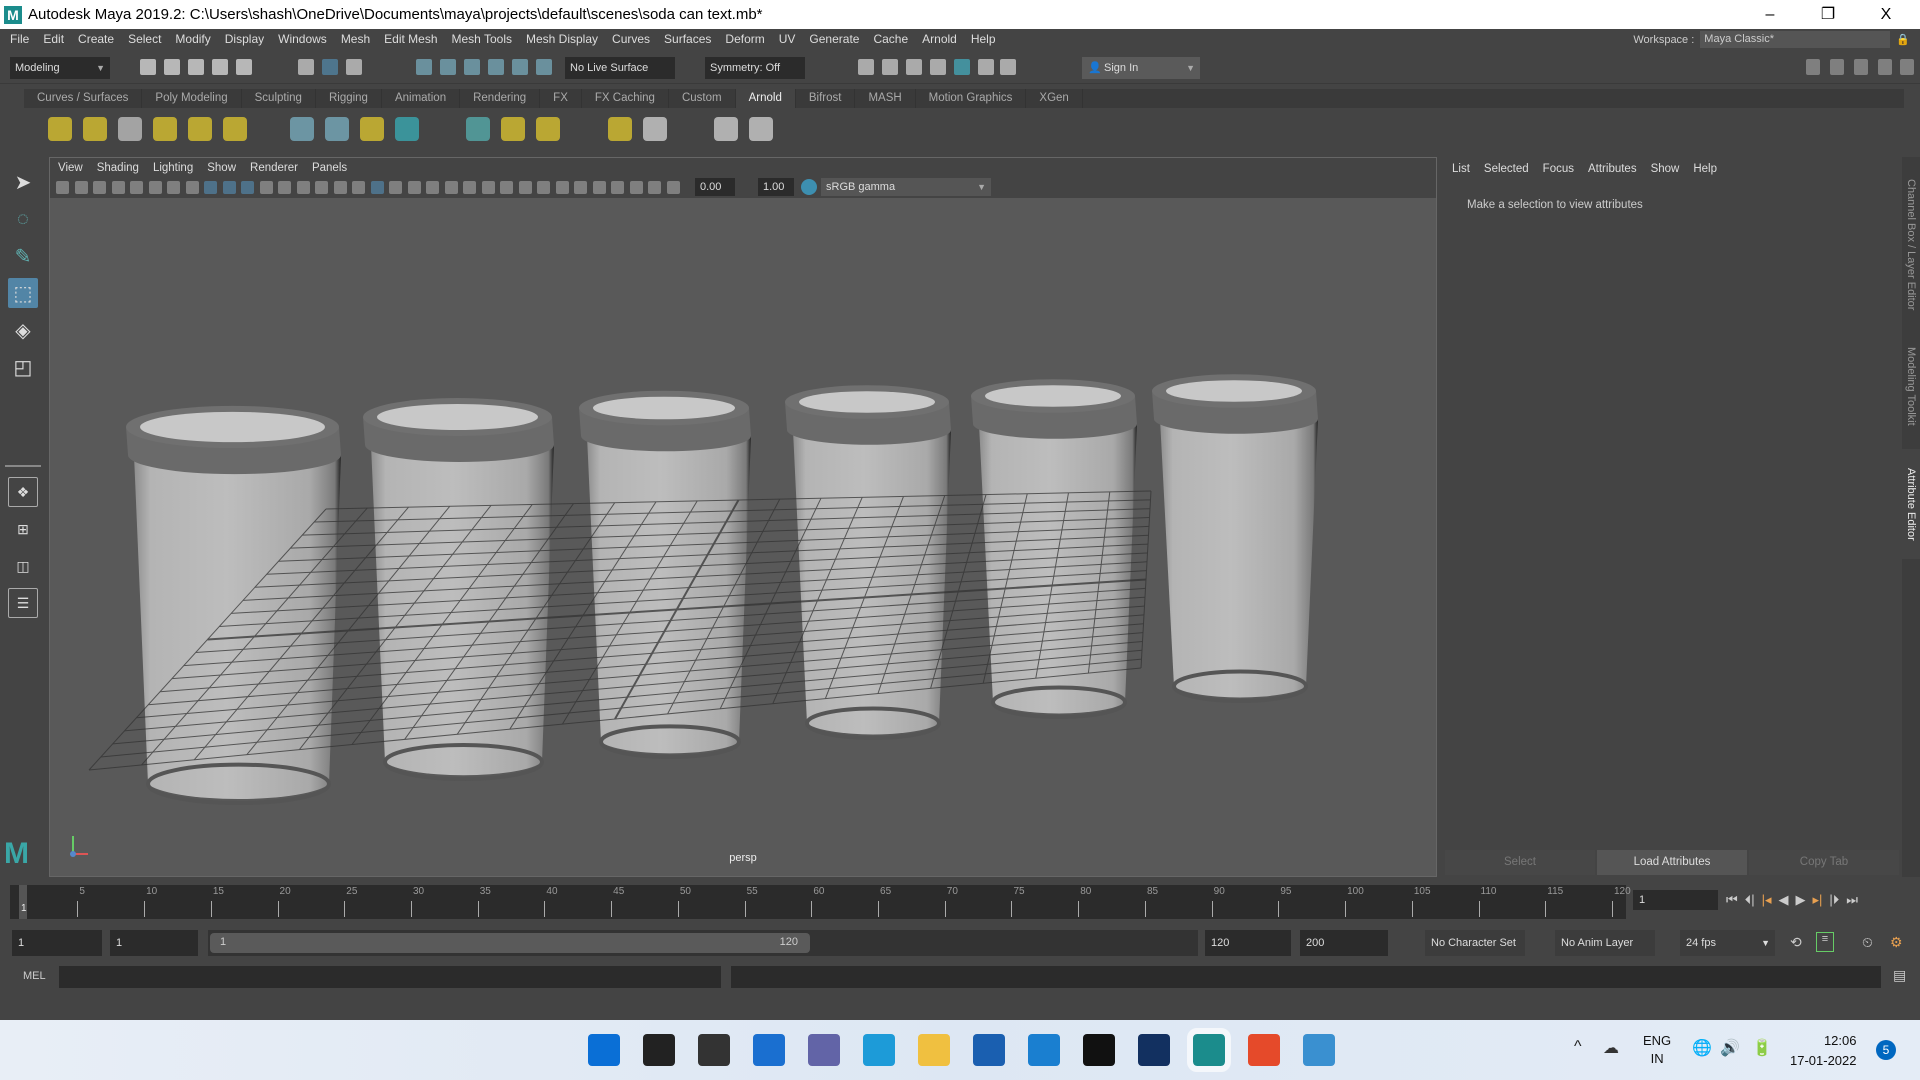 This screenshot has width=1920, height=1080. I want to click on widgets-icon, so click(769, 1050).